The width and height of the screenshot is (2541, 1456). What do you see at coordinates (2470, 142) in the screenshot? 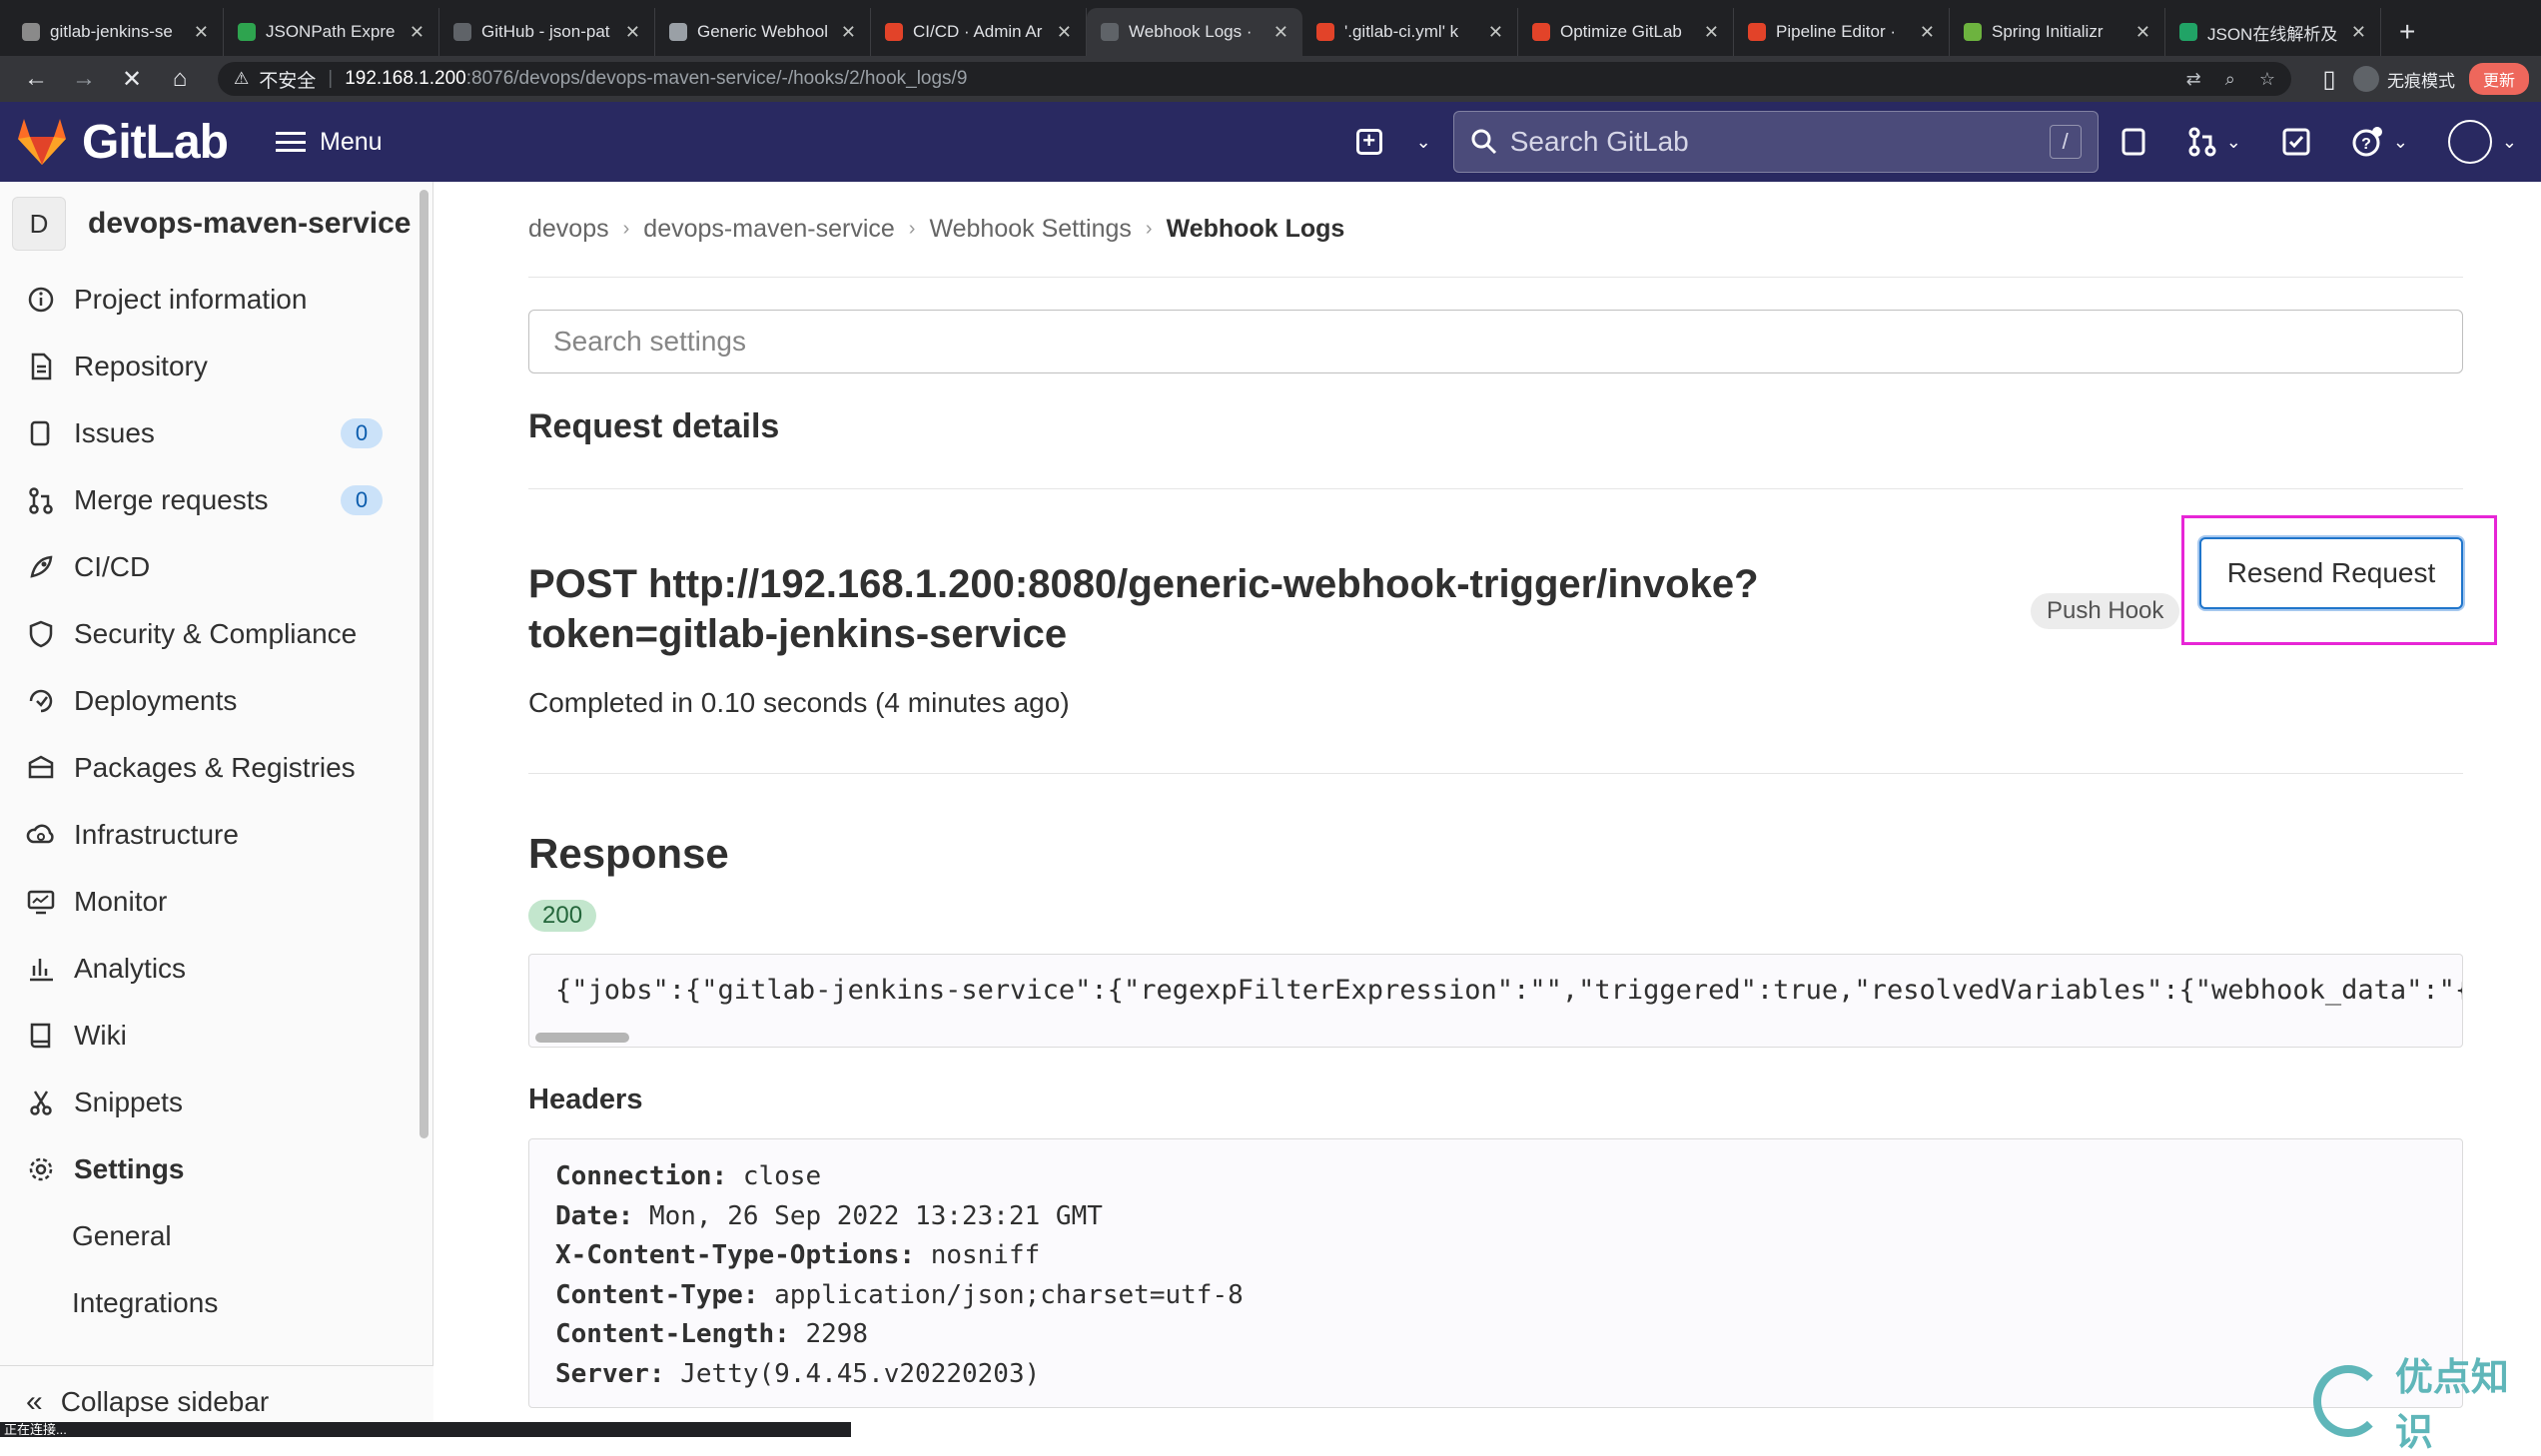
I see `avatar` at bounding box center [2470, 142].